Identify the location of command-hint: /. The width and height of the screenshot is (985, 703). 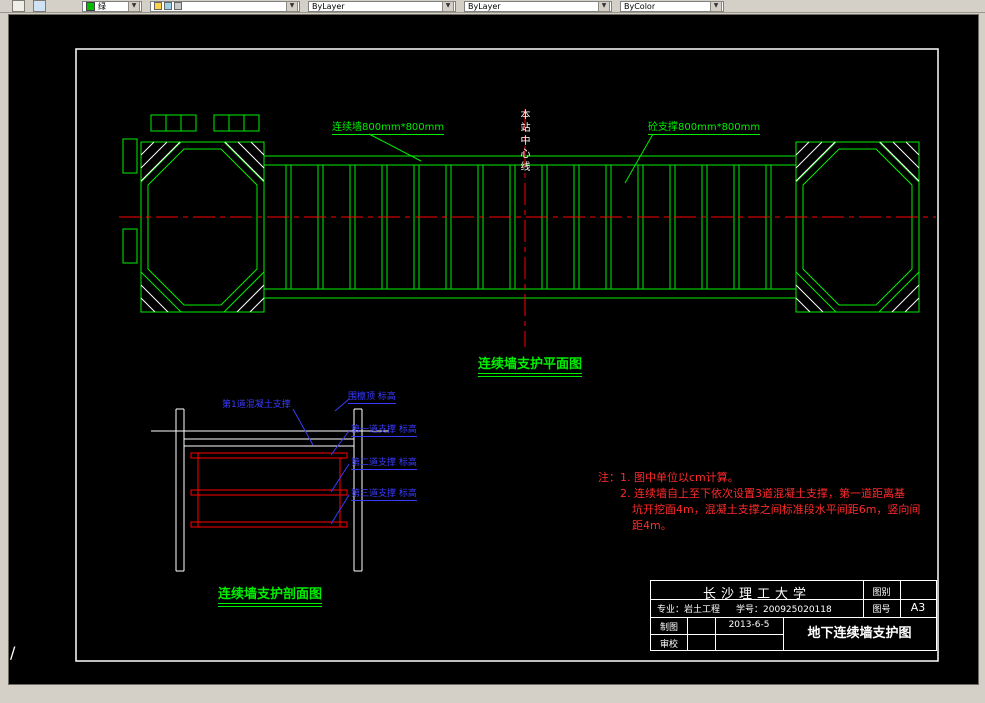
(13, 652).